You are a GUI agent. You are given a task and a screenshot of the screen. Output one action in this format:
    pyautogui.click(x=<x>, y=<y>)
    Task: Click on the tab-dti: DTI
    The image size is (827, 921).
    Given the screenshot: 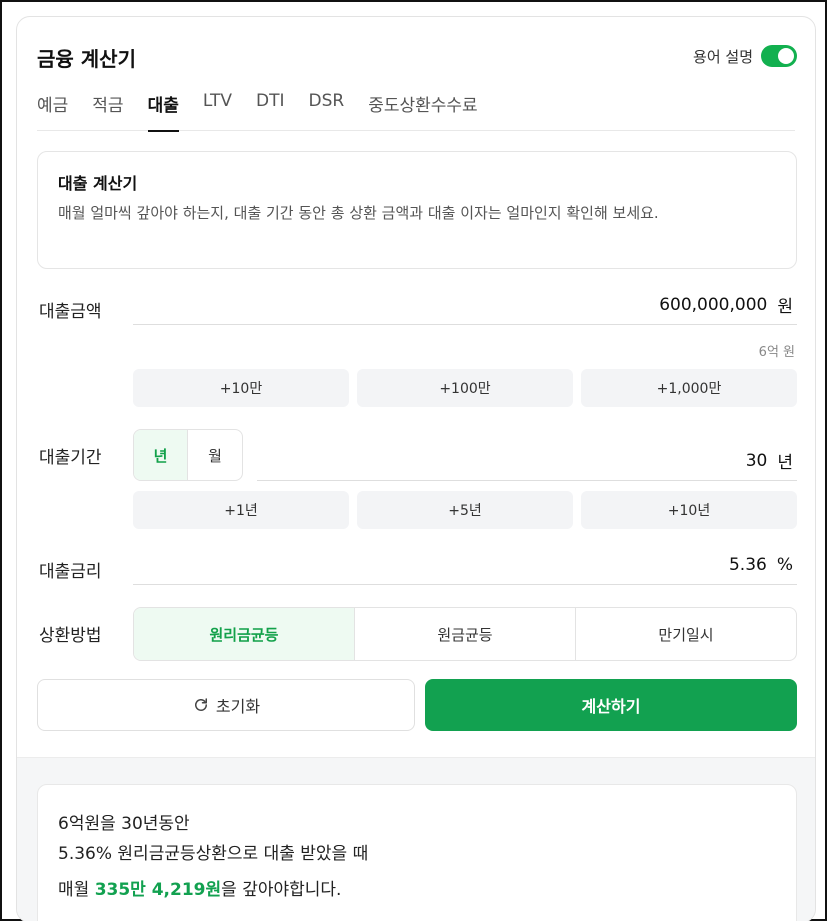 What is the action you would take?
    pyautogui.click(x=270, y=109)
    